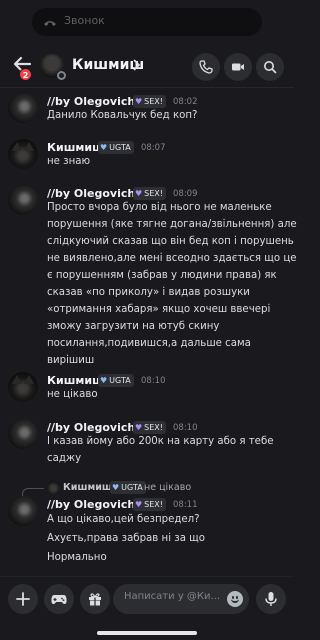 This screenshot has height=640, width=320. Describe the element at coordinates (123, 519) in the screenshot. I see `message-text-line: А що цікаво,цей безпредел?` at that location.